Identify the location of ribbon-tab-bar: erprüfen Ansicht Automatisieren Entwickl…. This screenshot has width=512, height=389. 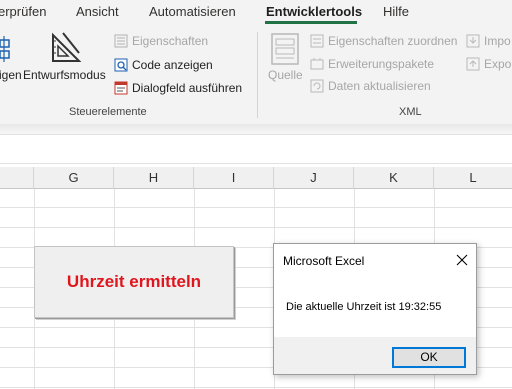
(256, 13).